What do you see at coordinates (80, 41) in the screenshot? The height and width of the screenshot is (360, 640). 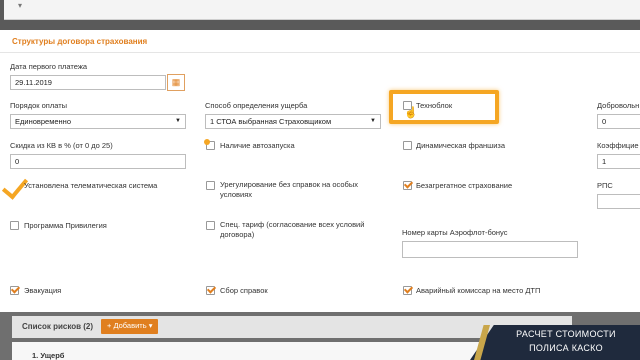 I see `panel-title: Структуры договора страхования` at bounding box center [80, 41].